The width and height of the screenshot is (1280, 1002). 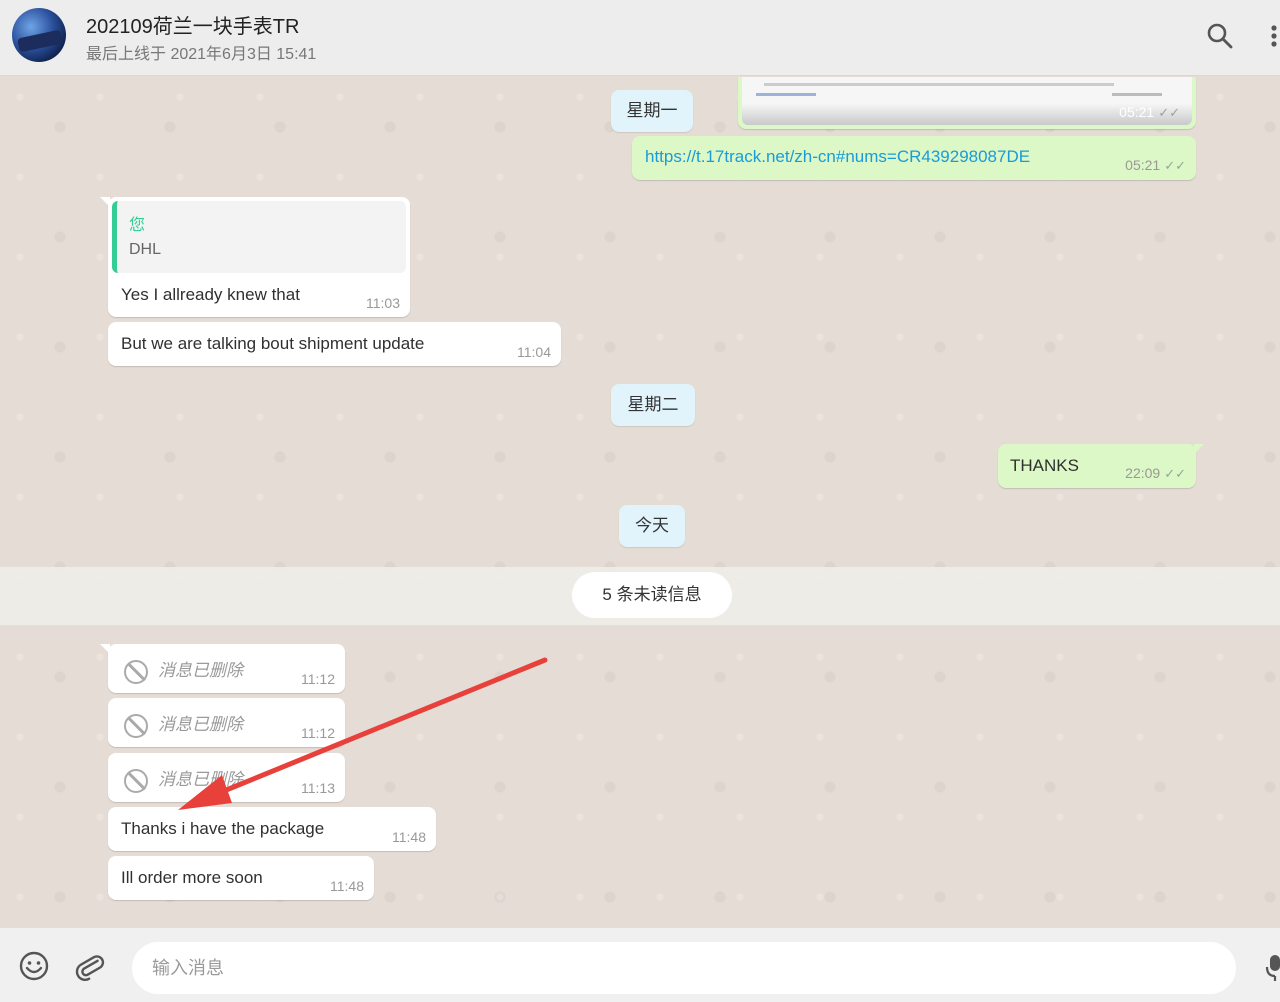 What do you see at coordinates (652, 595) in the screenshot?
I see `unread-count-badge: 5 条未读信息` at bounding box center [652, 595].